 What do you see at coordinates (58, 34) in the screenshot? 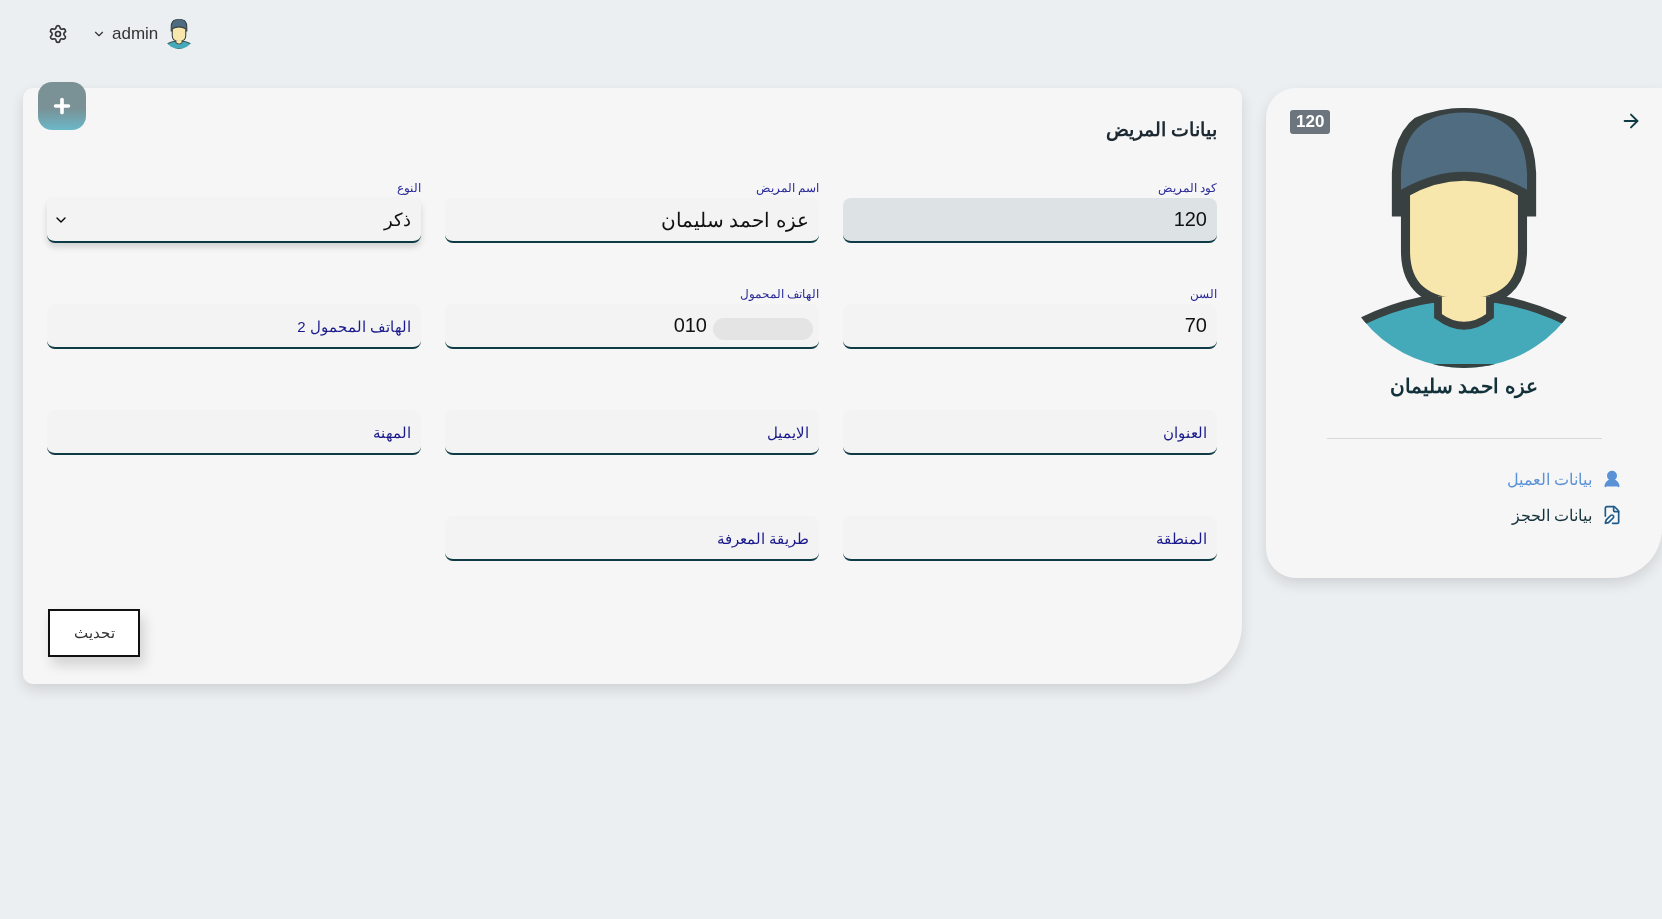
I see `settings-icon` at bounding box center [58, 34].